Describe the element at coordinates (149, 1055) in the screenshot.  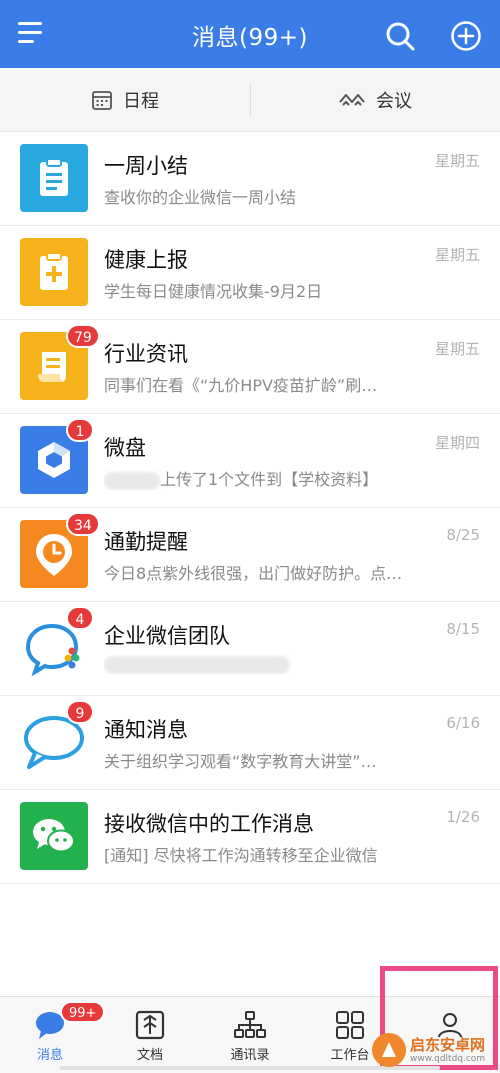
I see `nav-label: 文档` at that location.